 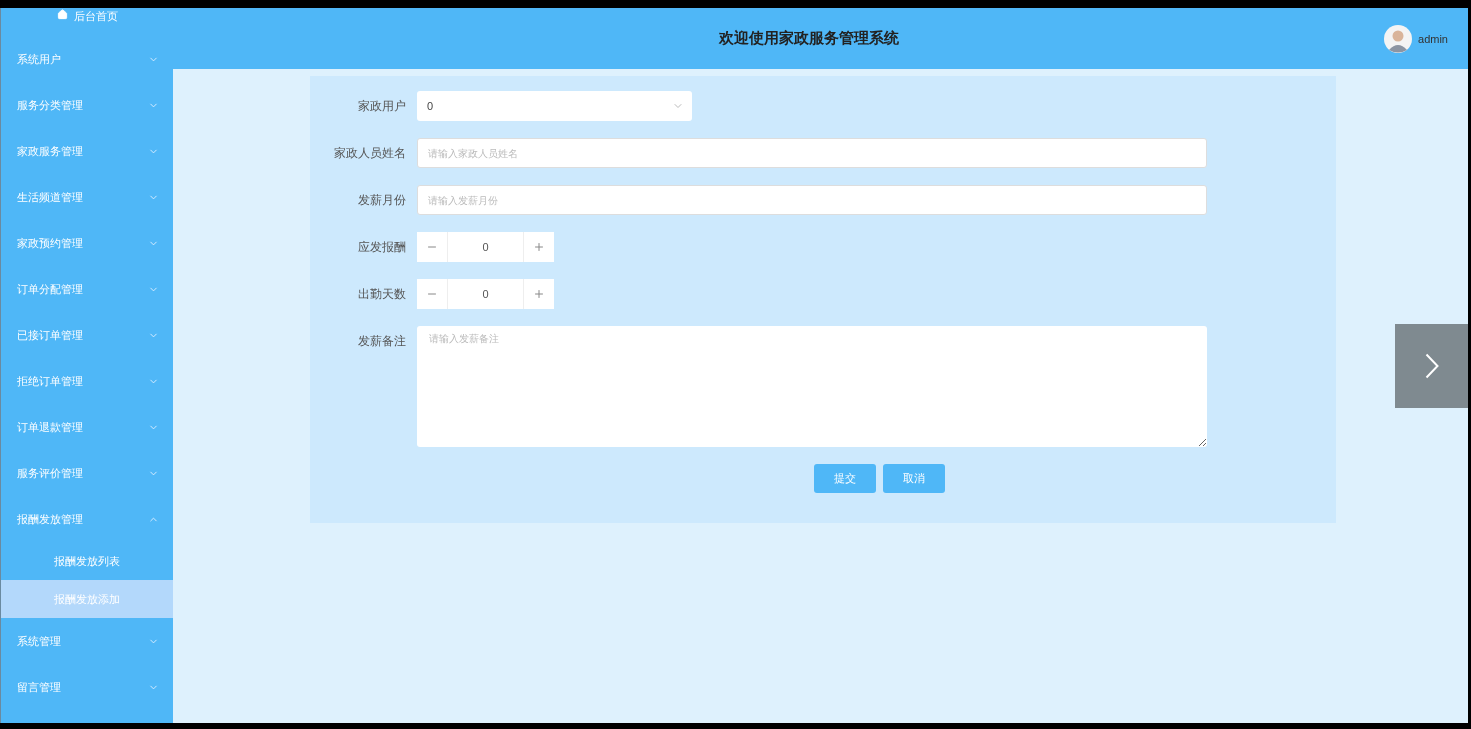 What do you see at coordinates (87, 641) in the screenshot?
I see `menu-item: 系统管理` at bounding box center [87, 641].